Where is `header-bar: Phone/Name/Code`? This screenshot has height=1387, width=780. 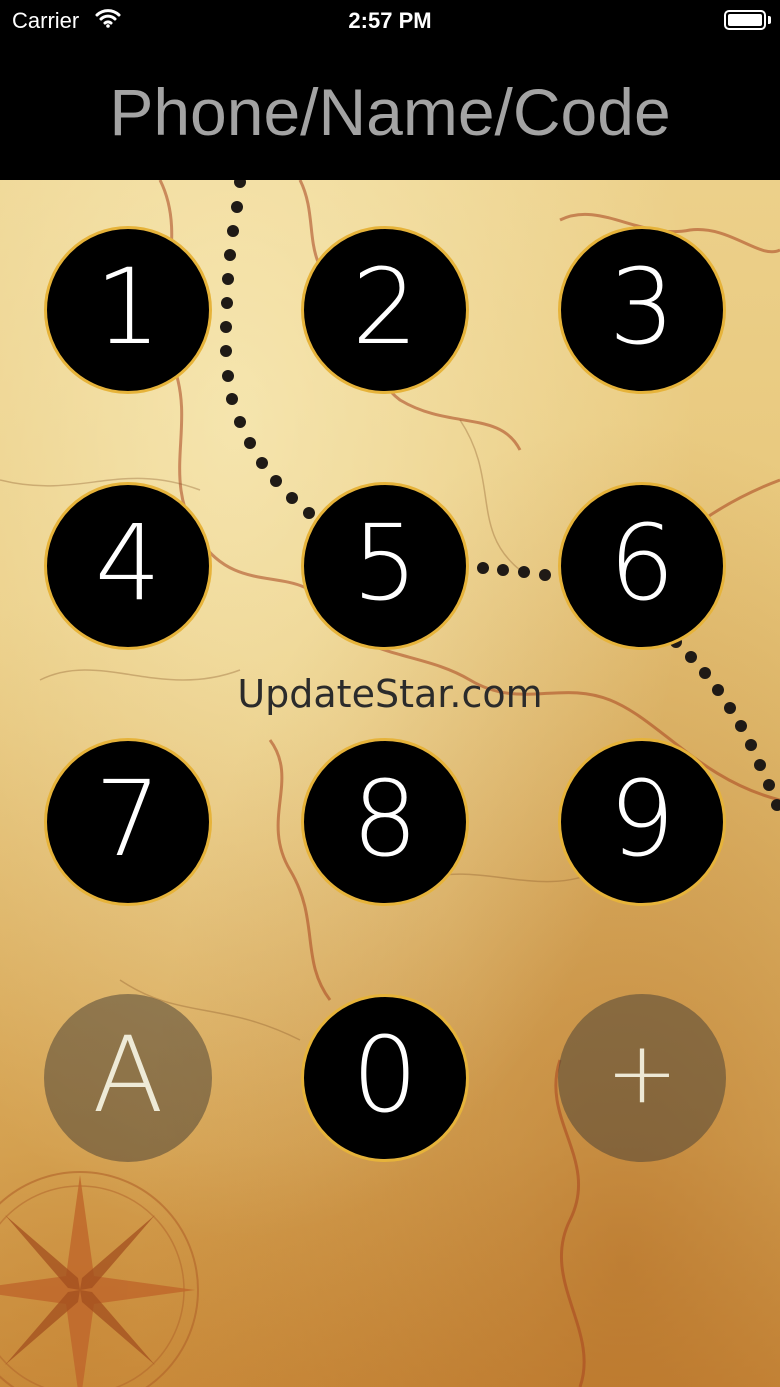
header-bar: Phone/Name/Code is located at coordinates (390, 110).